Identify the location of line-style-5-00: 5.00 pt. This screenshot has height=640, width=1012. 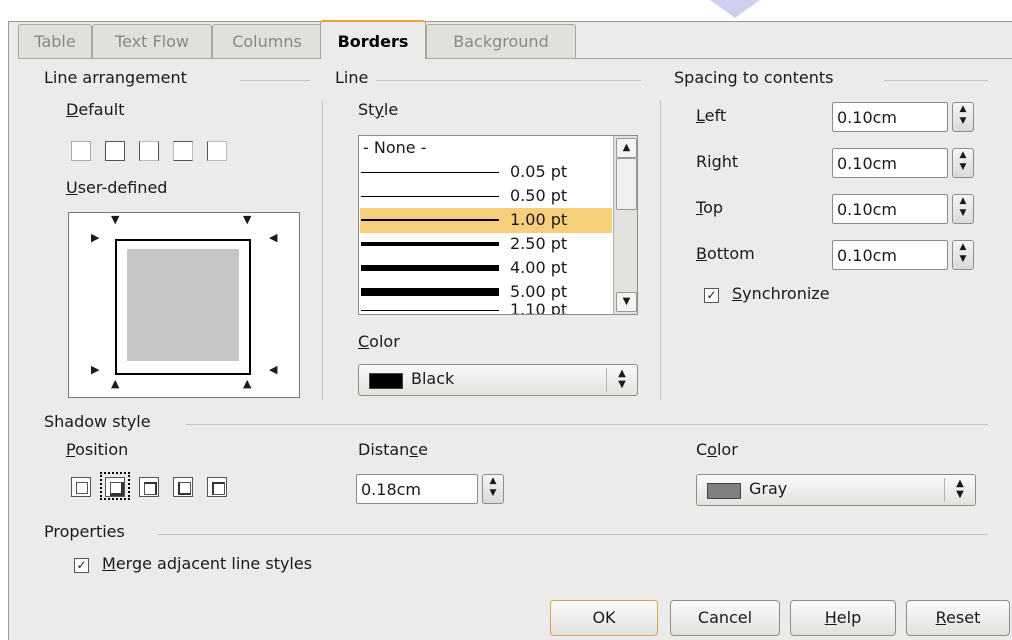
(486, 292).